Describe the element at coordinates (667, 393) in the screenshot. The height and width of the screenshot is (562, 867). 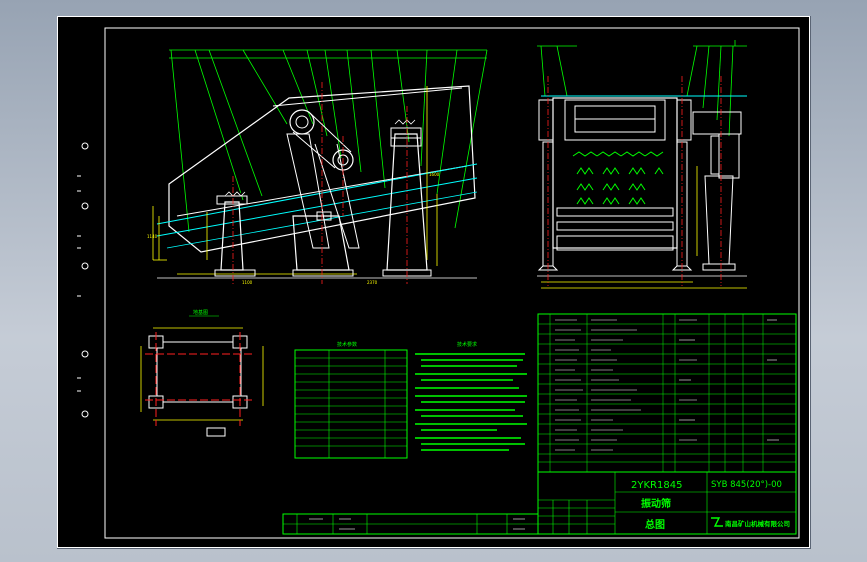
I see `parts-list` at that location.